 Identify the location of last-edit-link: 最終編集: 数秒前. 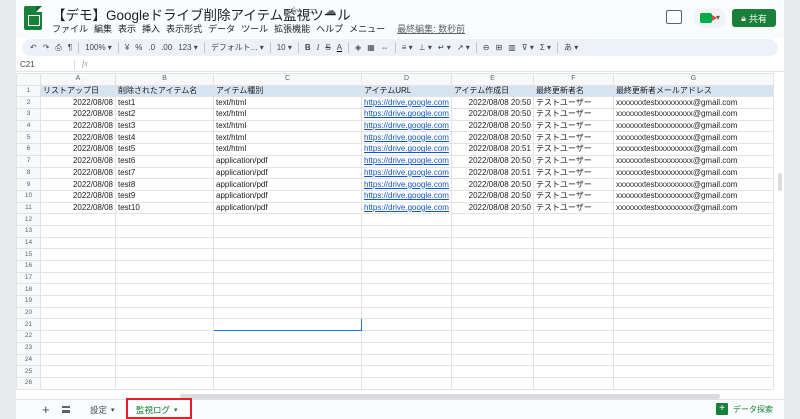
(431, 28).